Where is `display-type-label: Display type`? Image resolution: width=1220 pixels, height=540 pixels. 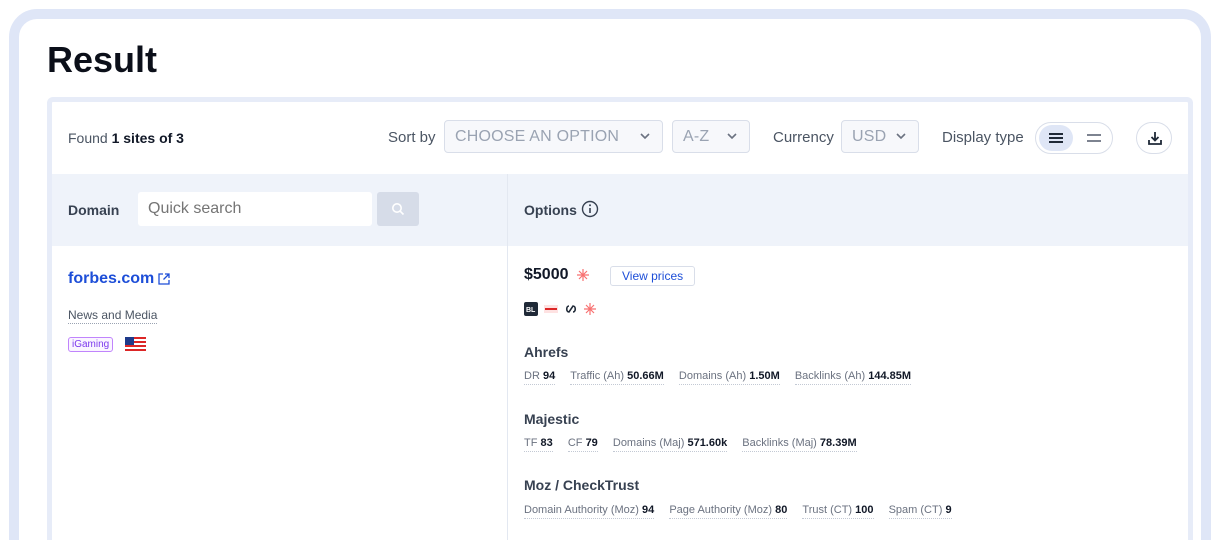 display-type-label: Display type is located at coordinates (983, 137).